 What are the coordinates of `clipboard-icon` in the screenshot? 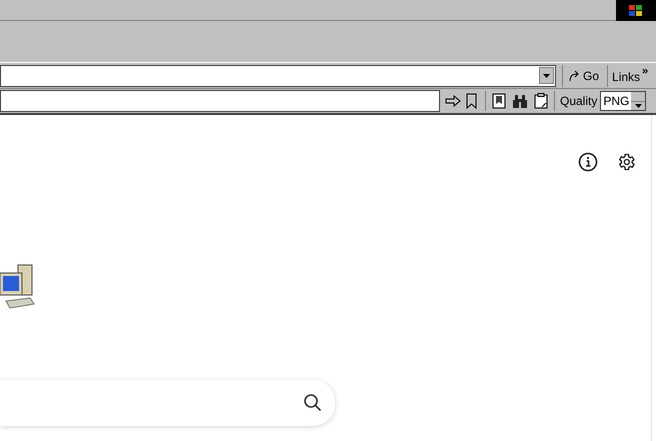 It's located at (541, 101).